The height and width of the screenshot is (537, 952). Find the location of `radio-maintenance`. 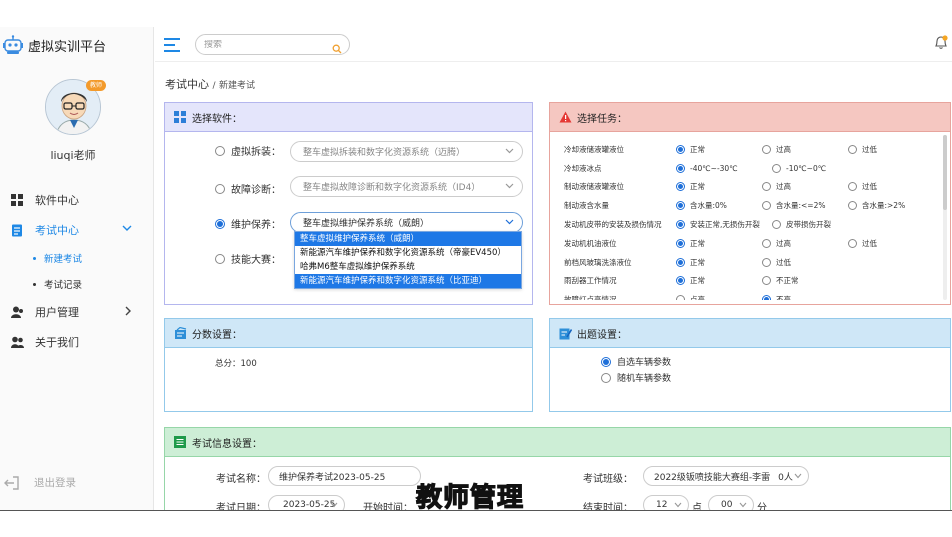

radio-maintenance is located at coordinates (220, 223).